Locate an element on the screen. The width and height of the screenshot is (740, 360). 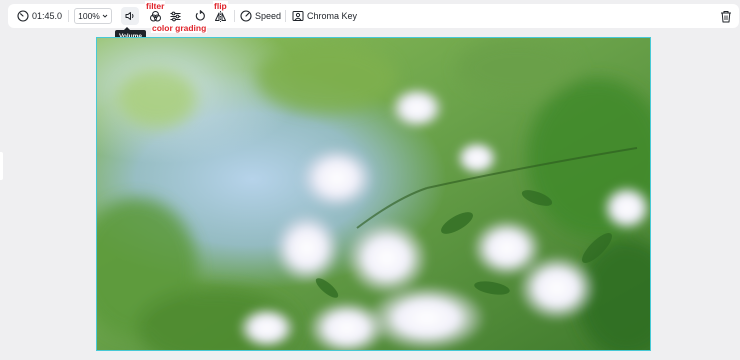
flip-icon is located at coordinates (220, 16).